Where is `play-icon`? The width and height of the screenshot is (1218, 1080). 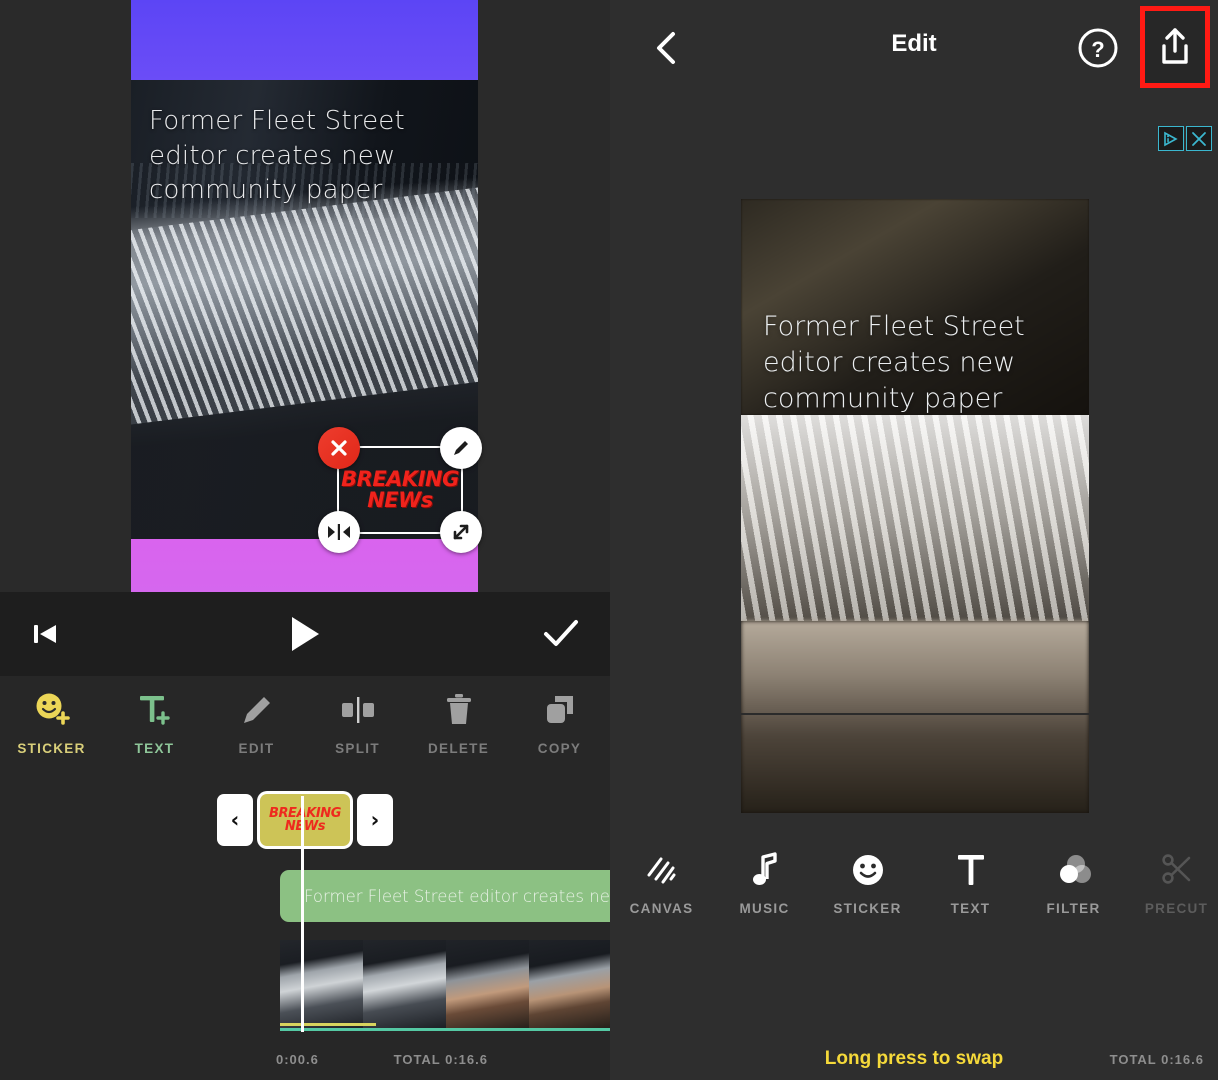
play-icon is located at coordinates (305, 634).